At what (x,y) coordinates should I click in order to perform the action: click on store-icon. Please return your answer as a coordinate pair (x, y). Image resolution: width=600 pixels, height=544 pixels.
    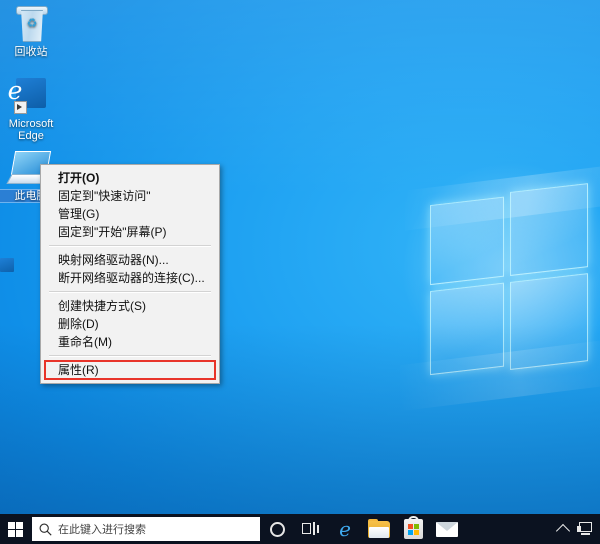
    Looking at the image, I should click on (413, 527).